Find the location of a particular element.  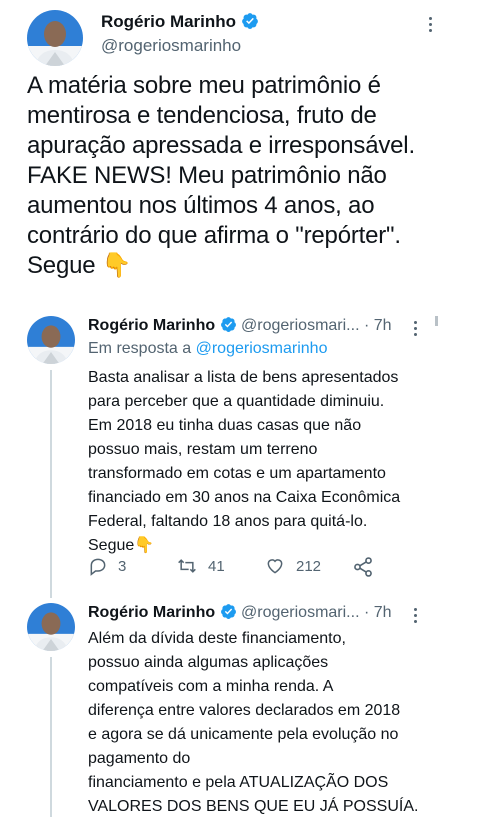

share-icon is located at coordinates (363, 567).